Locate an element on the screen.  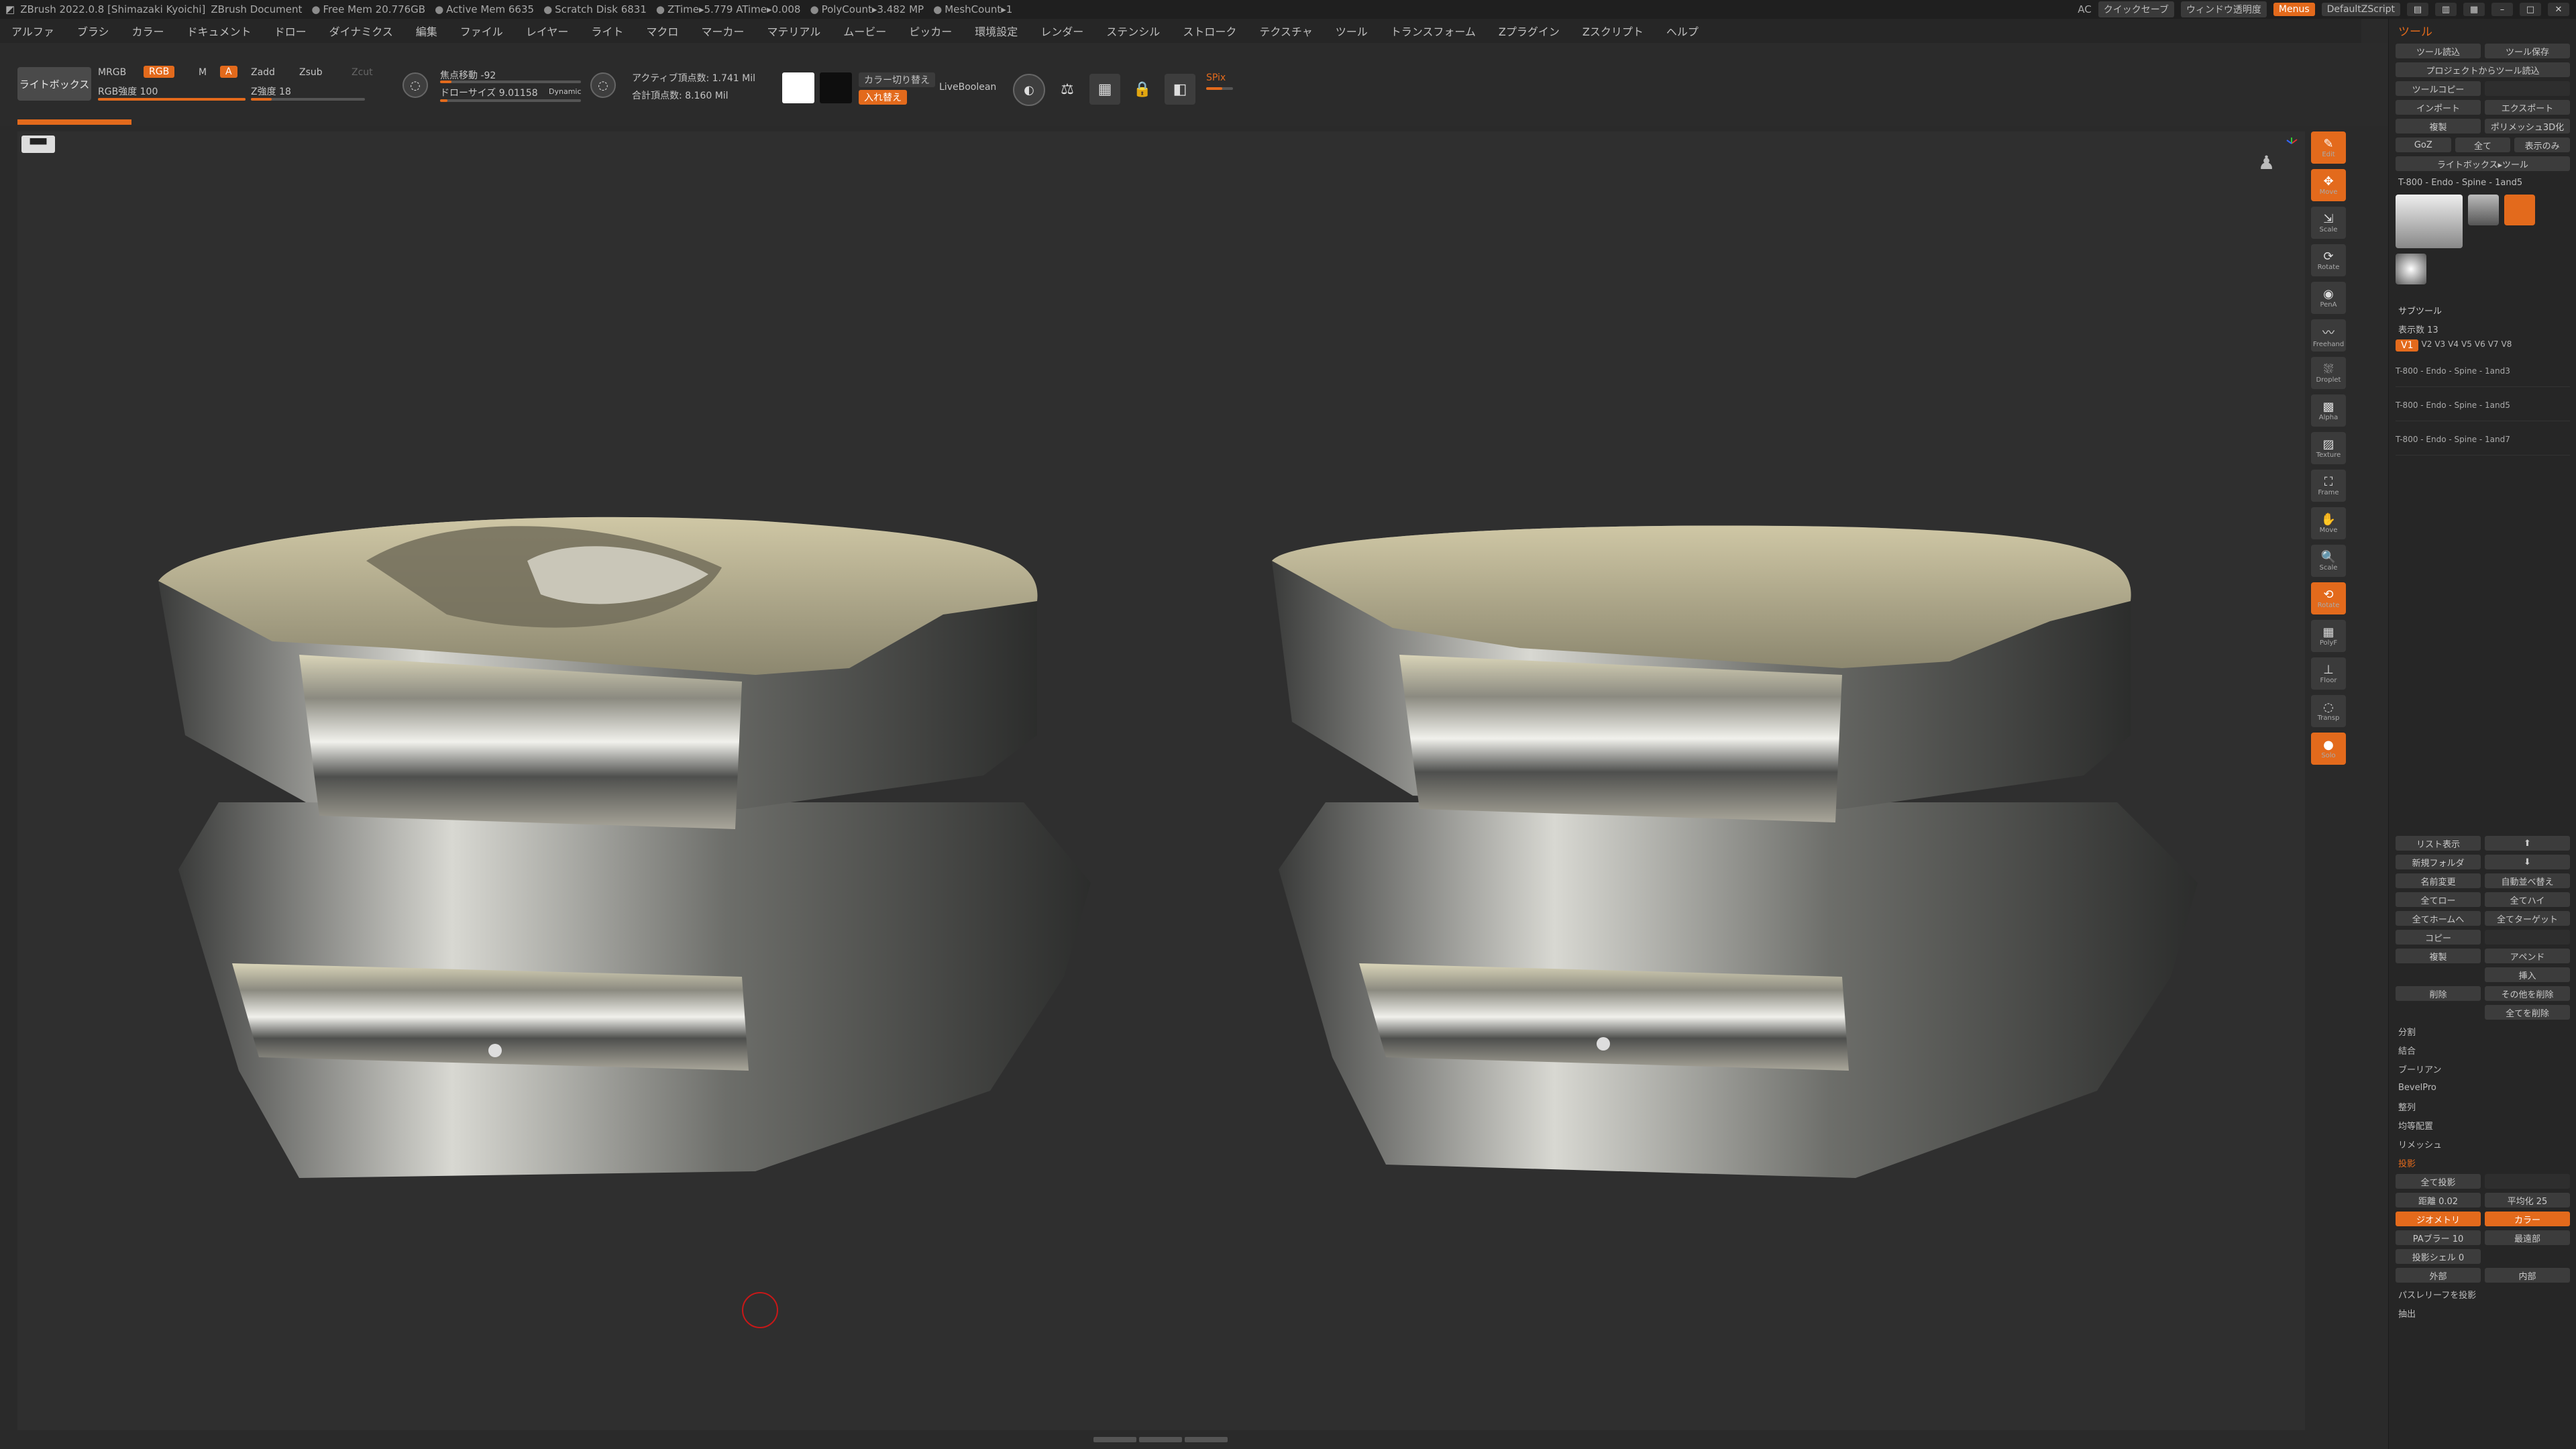
spix-slider is located at coordinates (1219, 88).